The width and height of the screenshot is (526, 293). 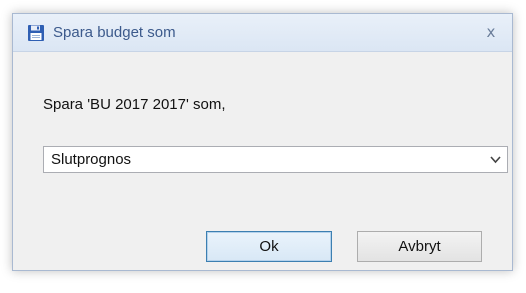 I want to click on floppy-disk-icon, so click(x=36, y=33).